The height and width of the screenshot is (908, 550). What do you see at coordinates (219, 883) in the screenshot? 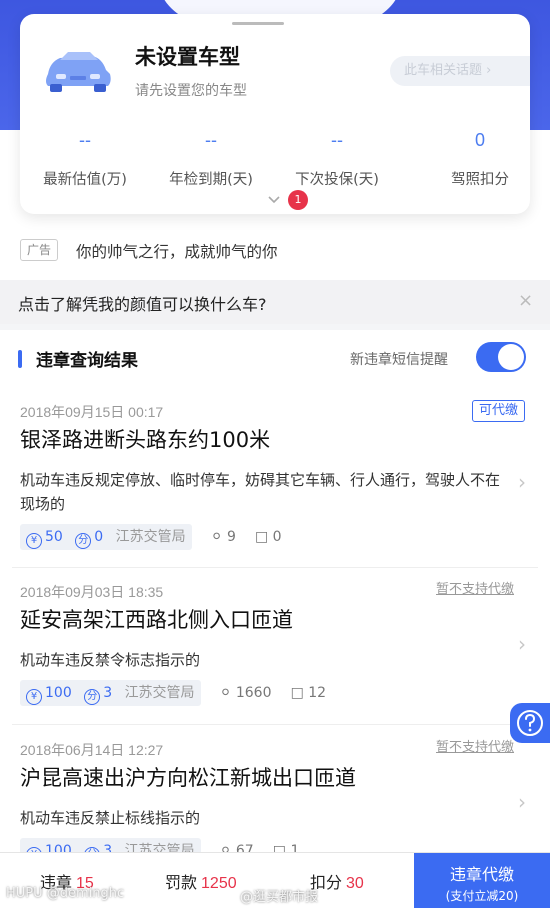
I see `value: 1250` at bounding box center [219, 883].